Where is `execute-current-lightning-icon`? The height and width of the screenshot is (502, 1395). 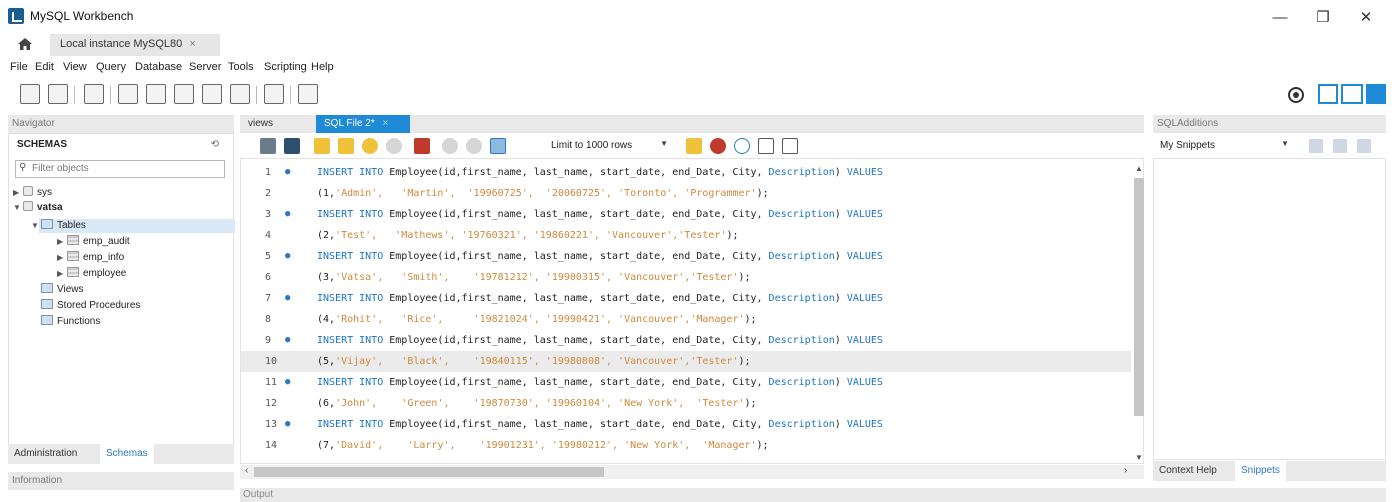 execute-current-lightning-icon is located at coordinates (346, 146).